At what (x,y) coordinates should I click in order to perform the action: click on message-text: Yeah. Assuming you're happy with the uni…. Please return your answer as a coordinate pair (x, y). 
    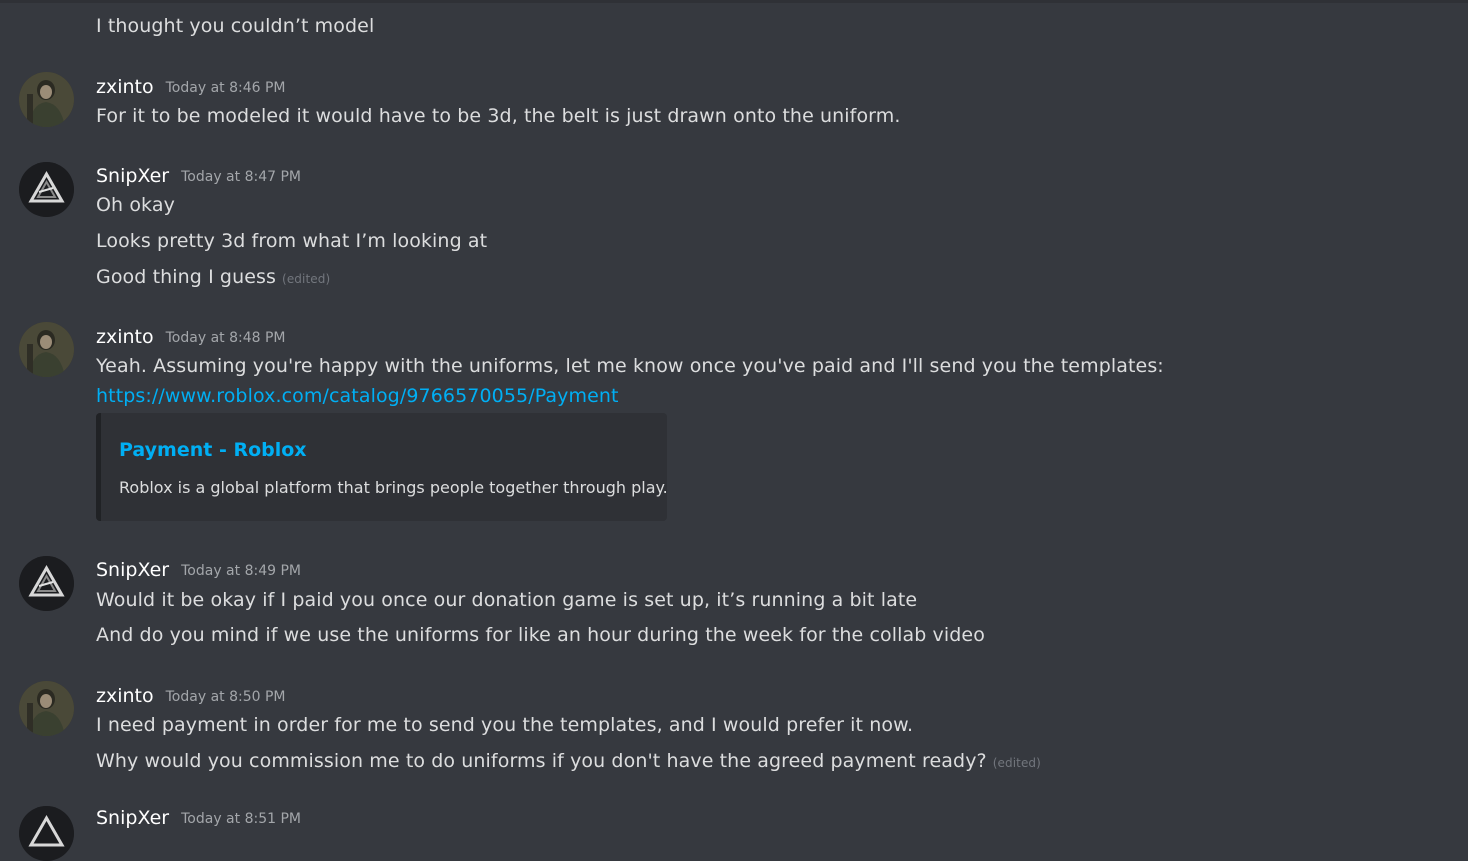
    Looking at the image, I should click on (630, 366).